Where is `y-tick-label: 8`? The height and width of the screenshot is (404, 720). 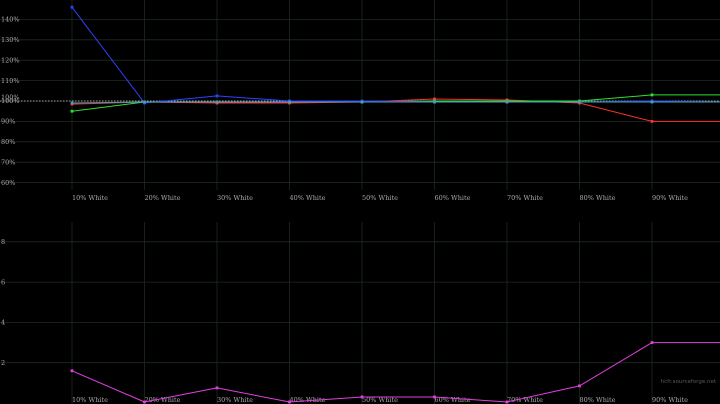
y-tick-label: 8 is located at coordinates (3, 242).